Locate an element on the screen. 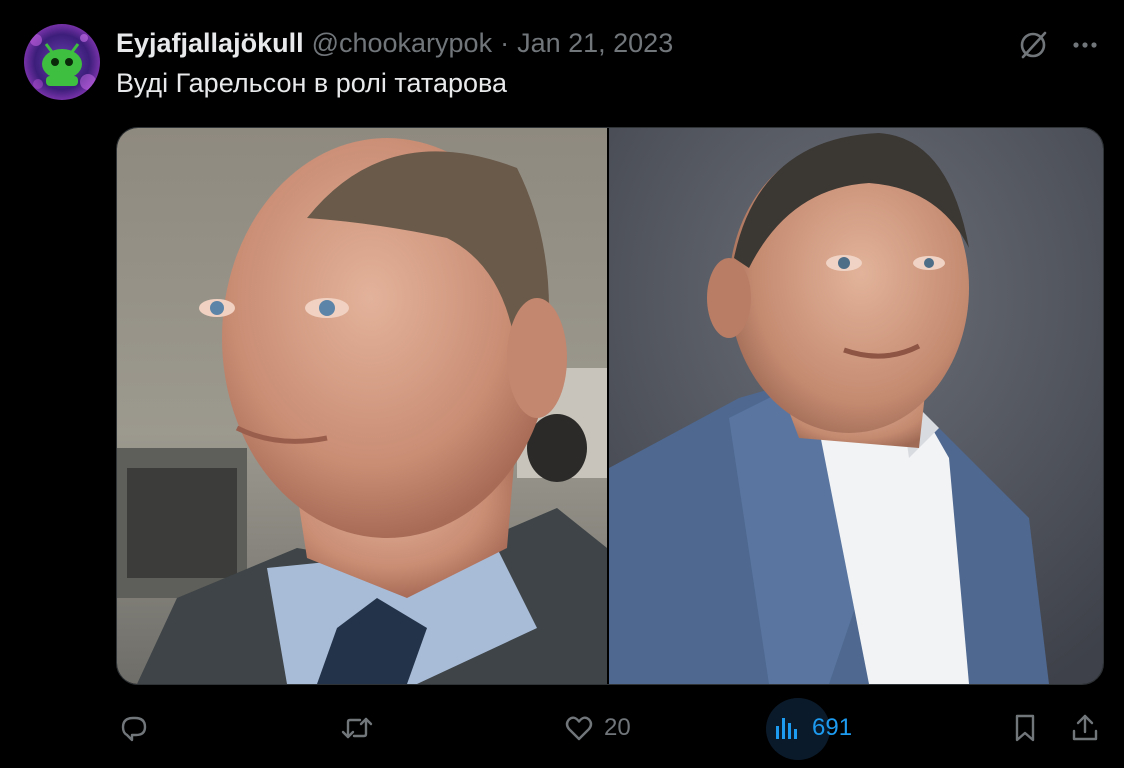 The width and height of the screenshot is (1124, 768). author-avatar is located at coordinates (62, 62).